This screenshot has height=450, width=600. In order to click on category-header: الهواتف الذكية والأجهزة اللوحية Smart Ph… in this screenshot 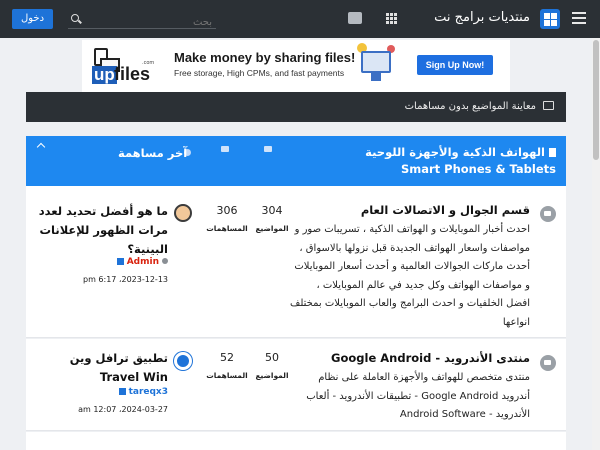, I will do `click(296, 161)`.